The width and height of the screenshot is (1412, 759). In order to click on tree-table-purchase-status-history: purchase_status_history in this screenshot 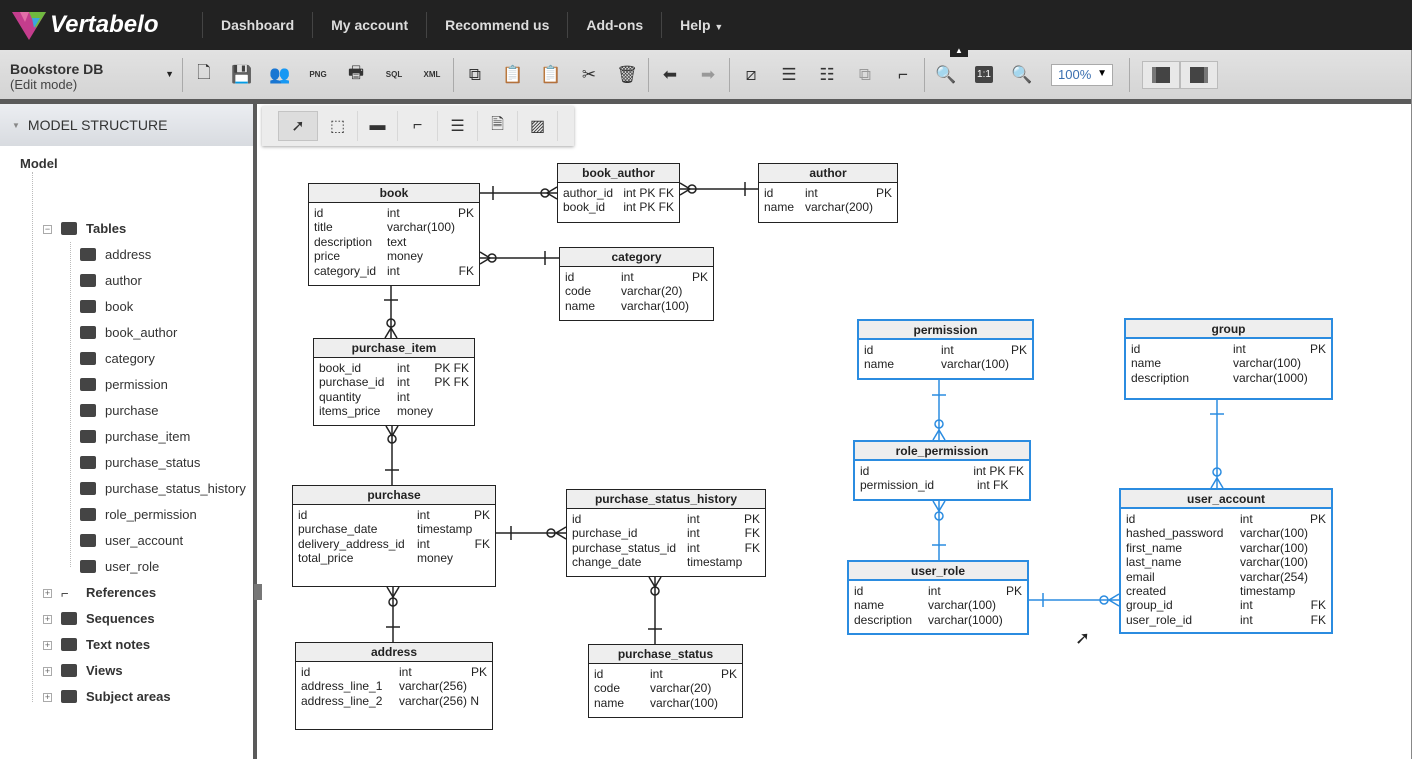, I will do `click(163, 488)`.